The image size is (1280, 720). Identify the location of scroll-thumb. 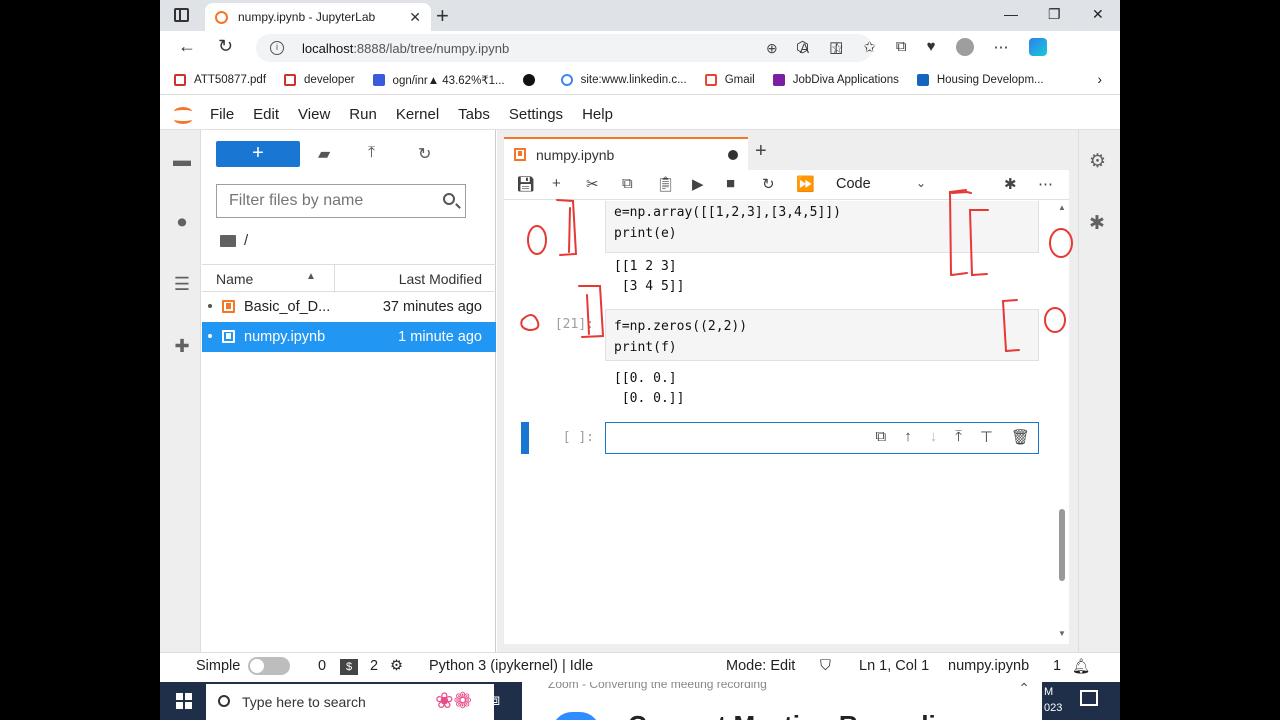
(1062, 545).